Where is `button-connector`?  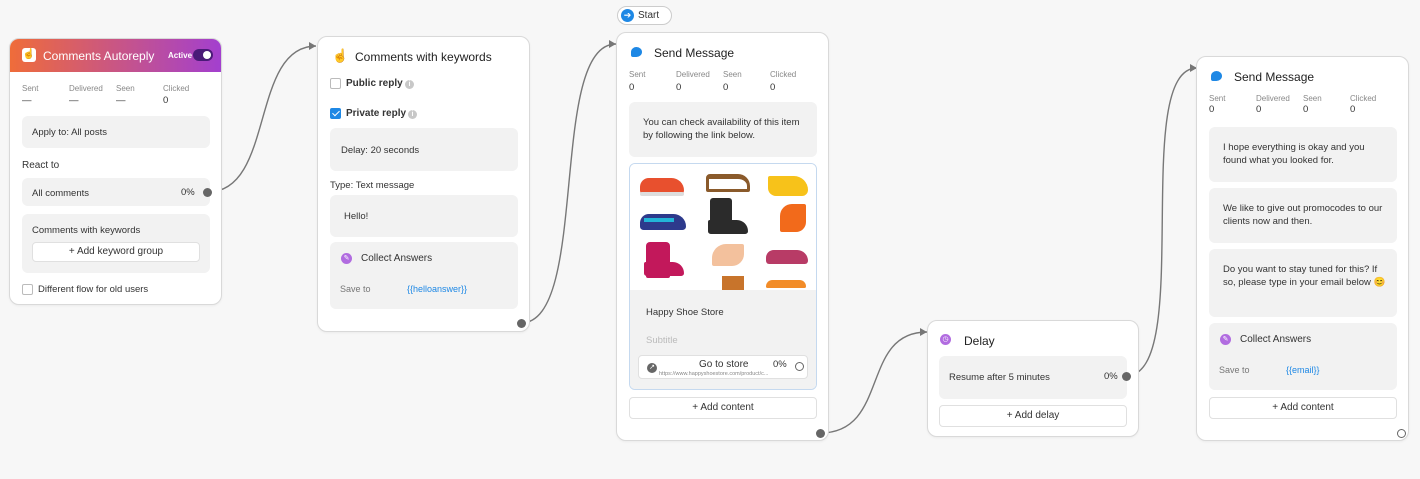 button-connector is located at coordinates (799, 366).